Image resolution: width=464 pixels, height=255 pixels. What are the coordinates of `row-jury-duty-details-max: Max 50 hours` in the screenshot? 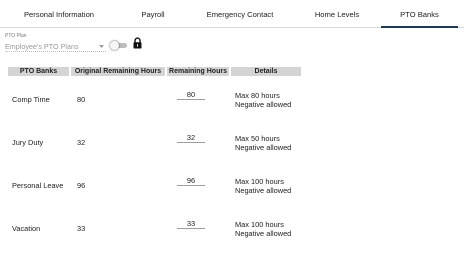 It's located at (257, 138).